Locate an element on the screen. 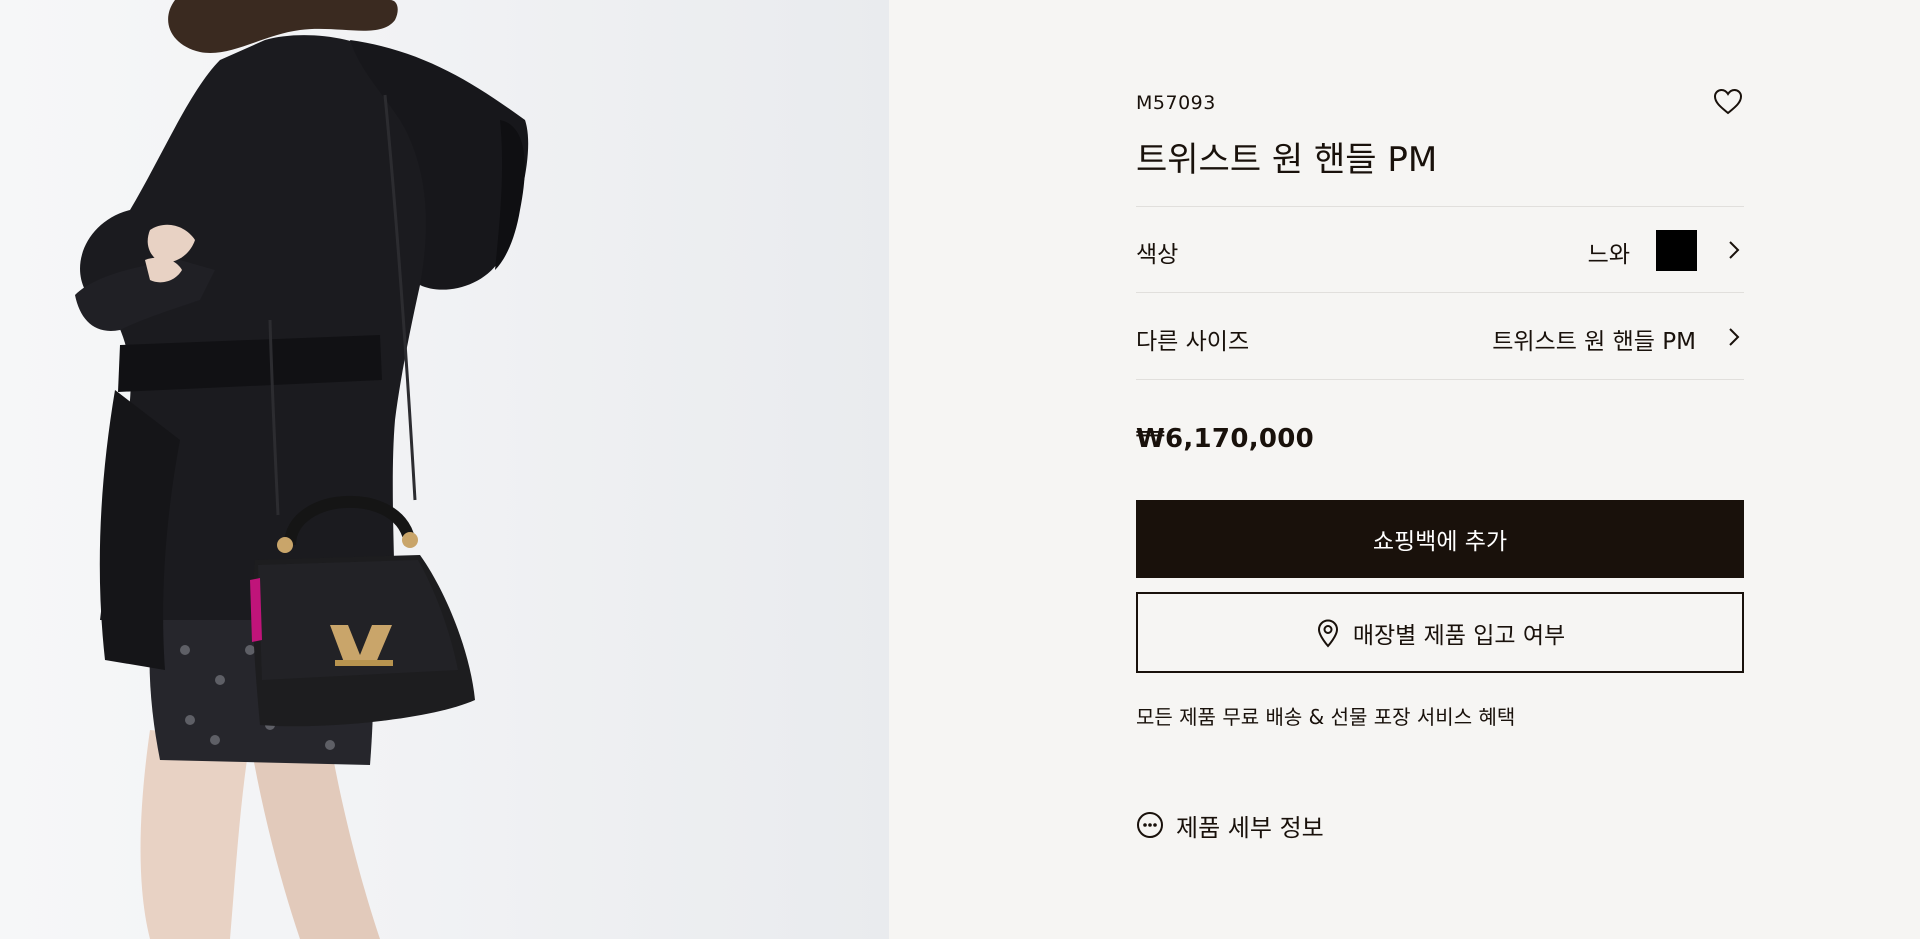  product-sku: M57093 is located at coordinates (1176, 103).